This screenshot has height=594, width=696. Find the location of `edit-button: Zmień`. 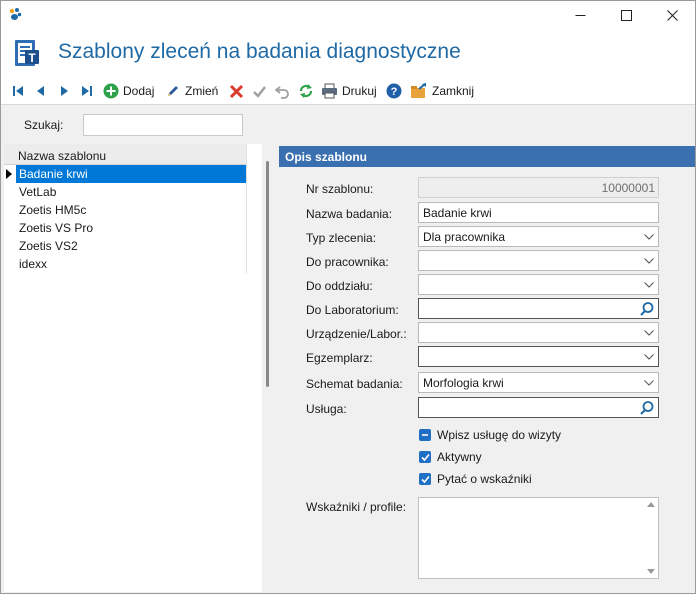

edit-button: Zmień is located at coordinates (191, 91).